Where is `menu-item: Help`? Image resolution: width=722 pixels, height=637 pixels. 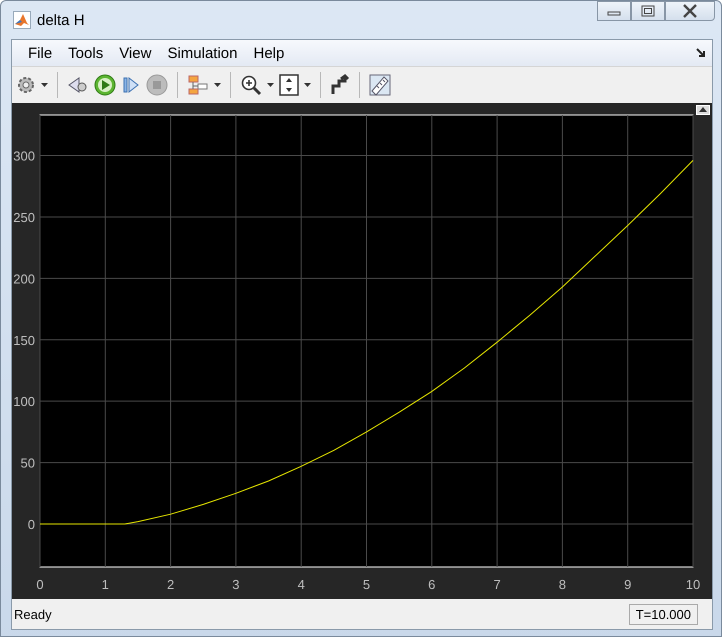 menu-item: Help is located at coordinates (269, 53).